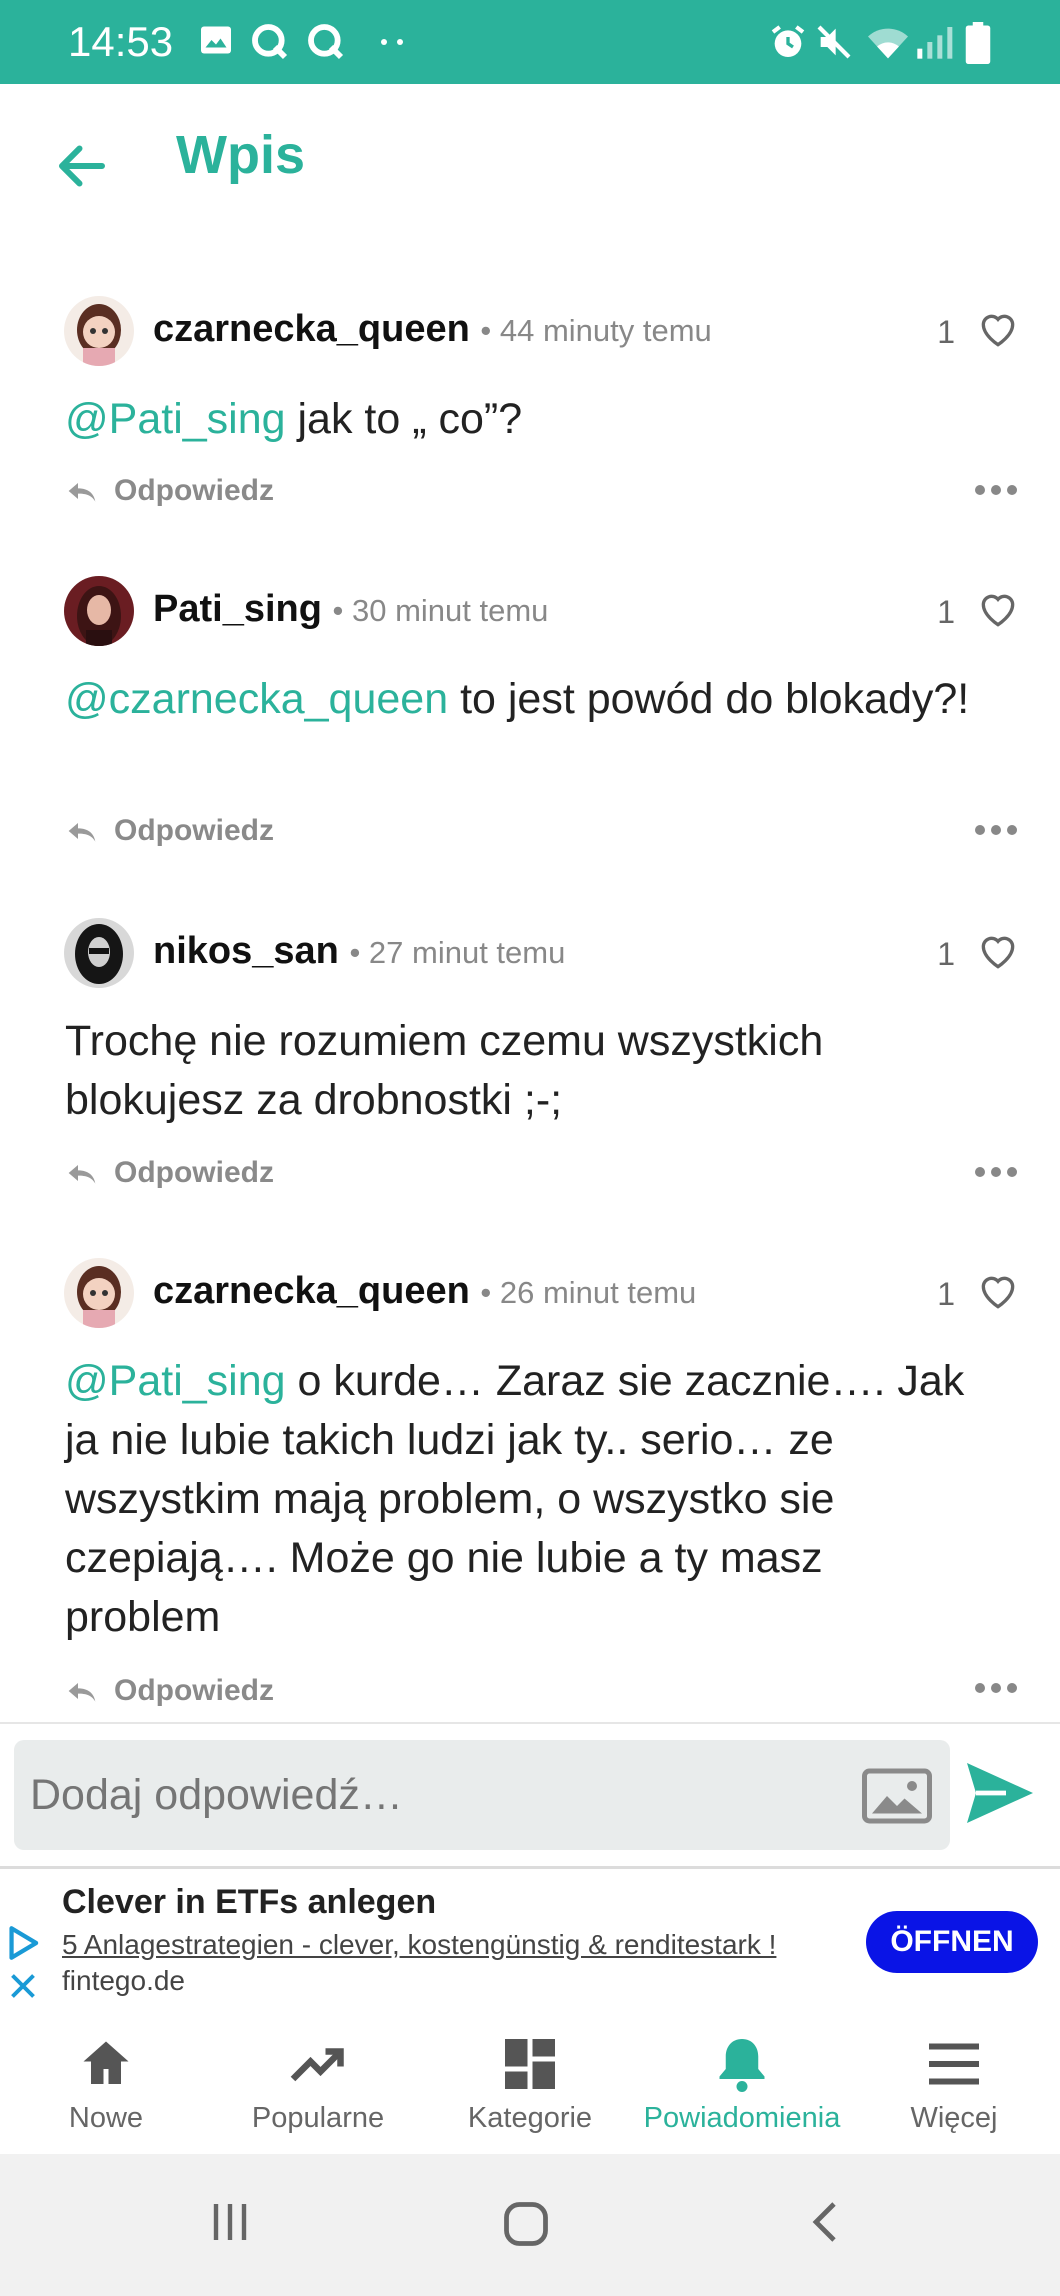 The width and height of the screenshot is (1060, 2296). I want to click on nav-item-nowe: Nowe, so click(106, 2084).